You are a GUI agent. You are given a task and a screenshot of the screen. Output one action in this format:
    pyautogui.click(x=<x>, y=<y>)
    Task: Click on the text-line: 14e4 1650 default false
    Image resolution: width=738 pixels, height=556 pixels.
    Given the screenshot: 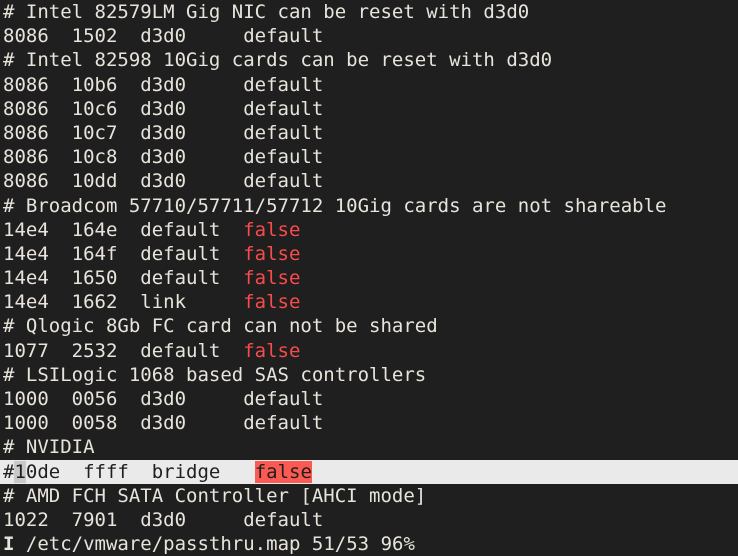 What is the action you would take?
    pyautogui.click(x=370, y=278)
    